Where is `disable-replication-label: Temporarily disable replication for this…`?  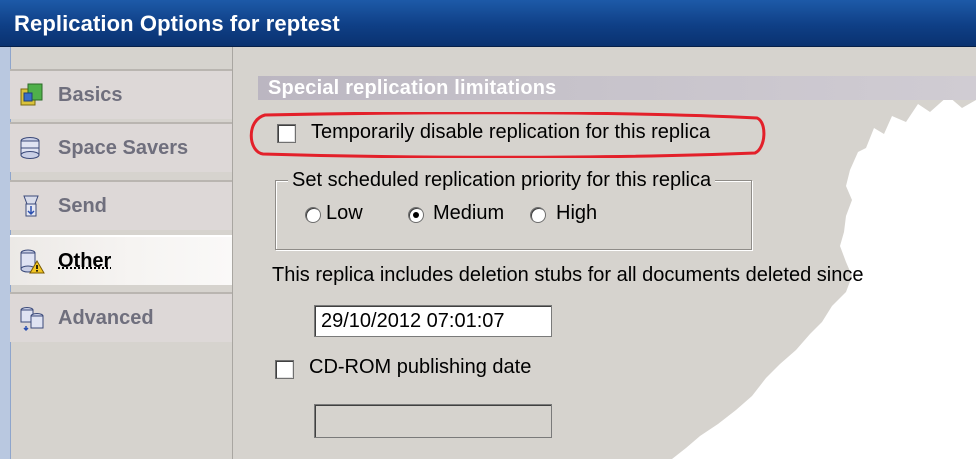 disable-replication-label: Temporarily disable replication for this… is located at coordinates (511, 132).